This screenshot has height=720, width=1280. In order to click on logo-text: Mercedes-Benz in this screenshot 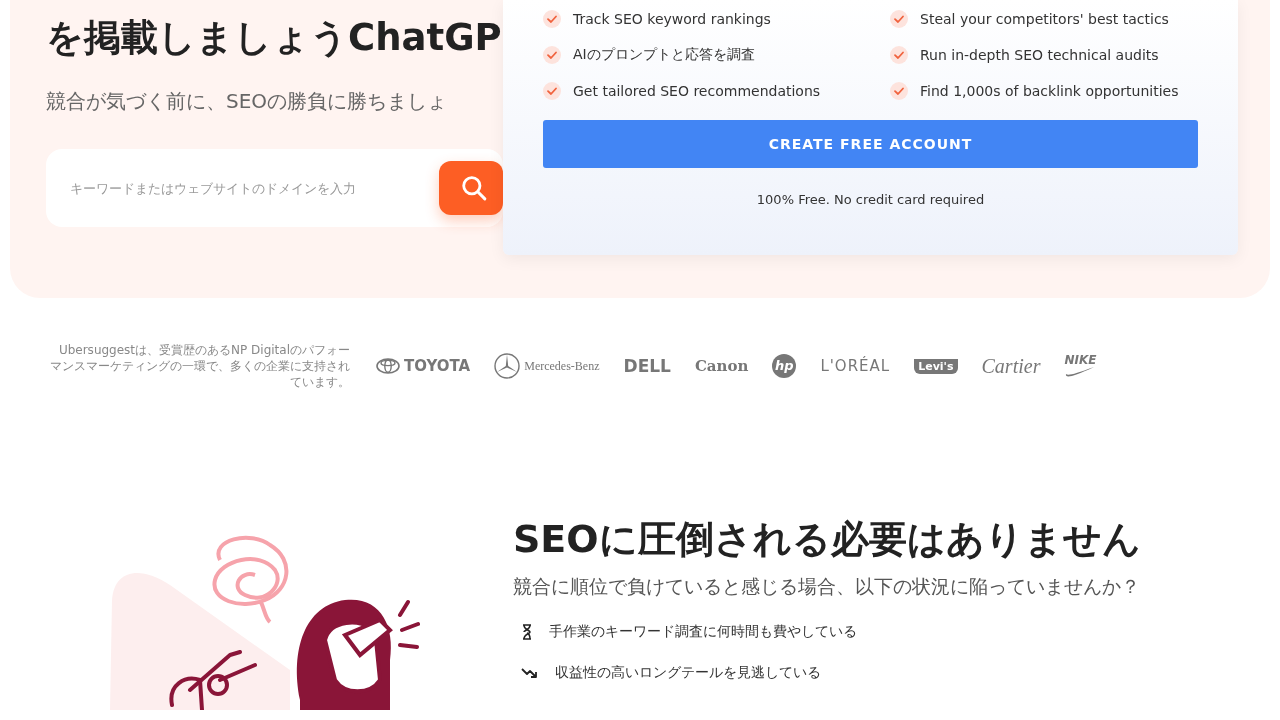, I will do `click(562, 366)`.